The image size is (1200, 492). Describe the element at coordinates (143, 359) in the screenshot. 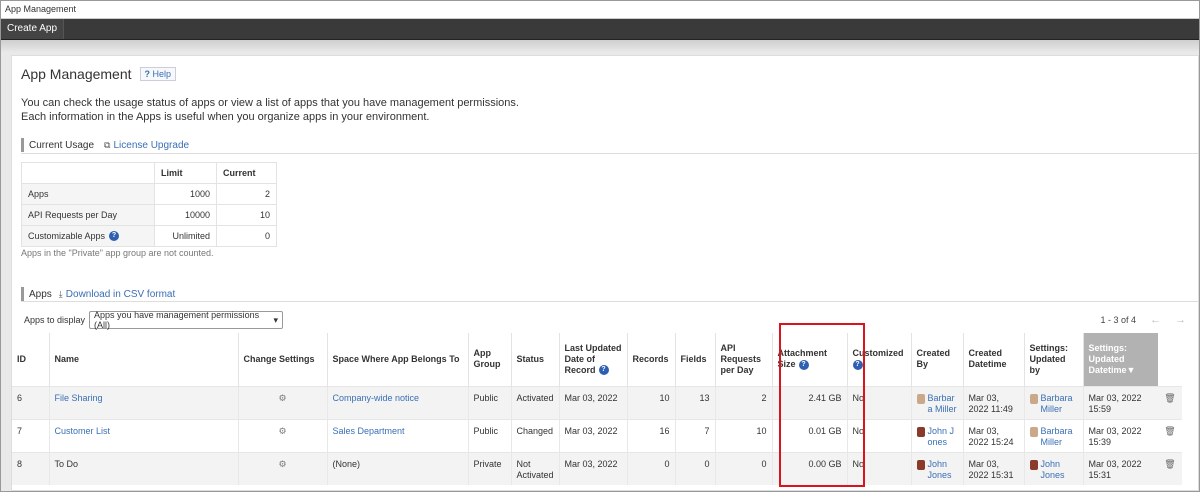

I see `col-name: Name` at that location.